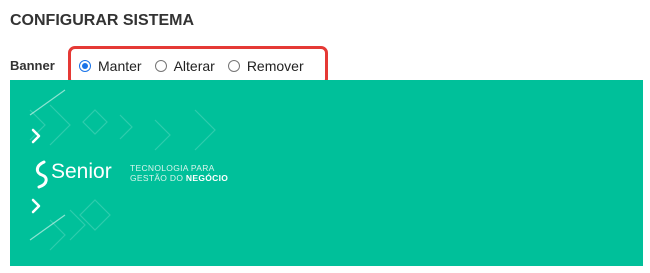  I want to click on radio-option-alterar: Alterar, so click(184, 66).